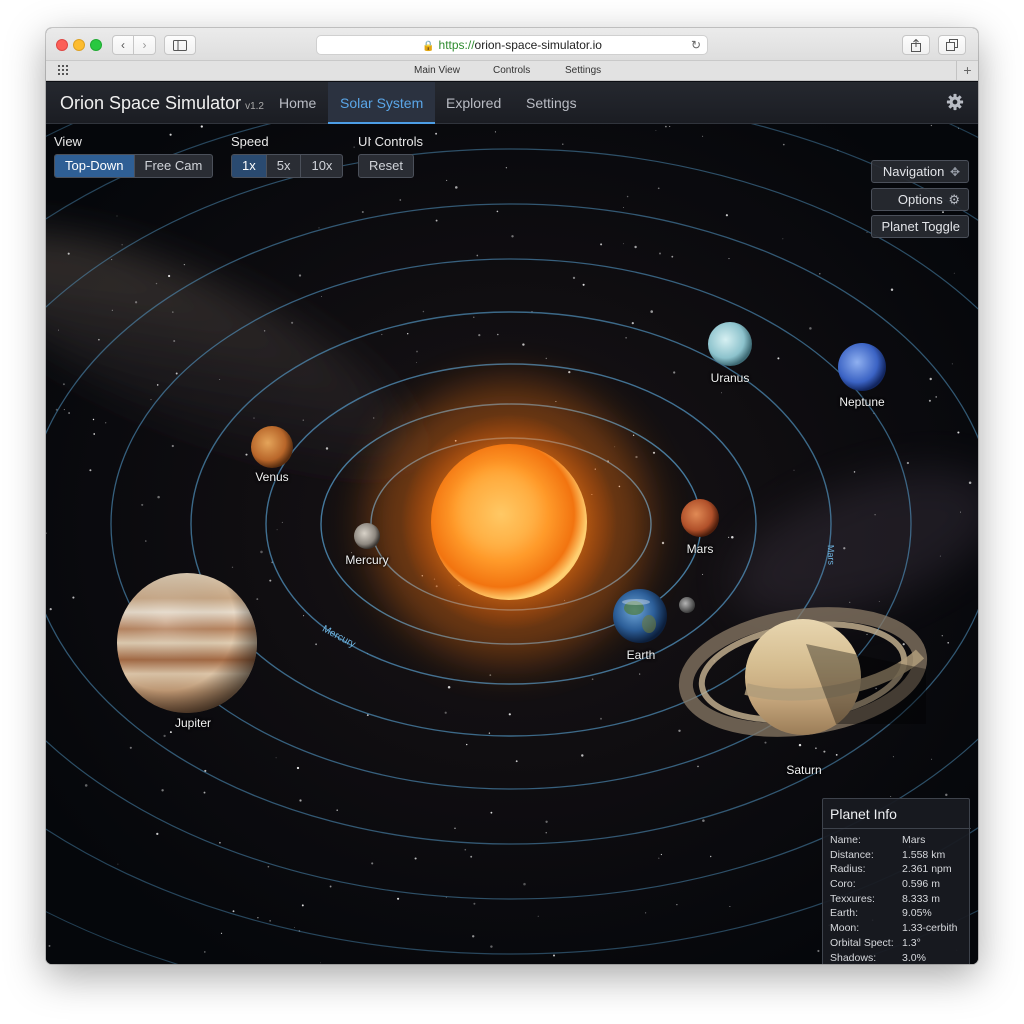 Image resolution: width=1024 pixels, height=1024 pixels. Describe the element at coordinates (853, 957) in the screenshot. I see `planet-info-key: Shadows:` at that location.